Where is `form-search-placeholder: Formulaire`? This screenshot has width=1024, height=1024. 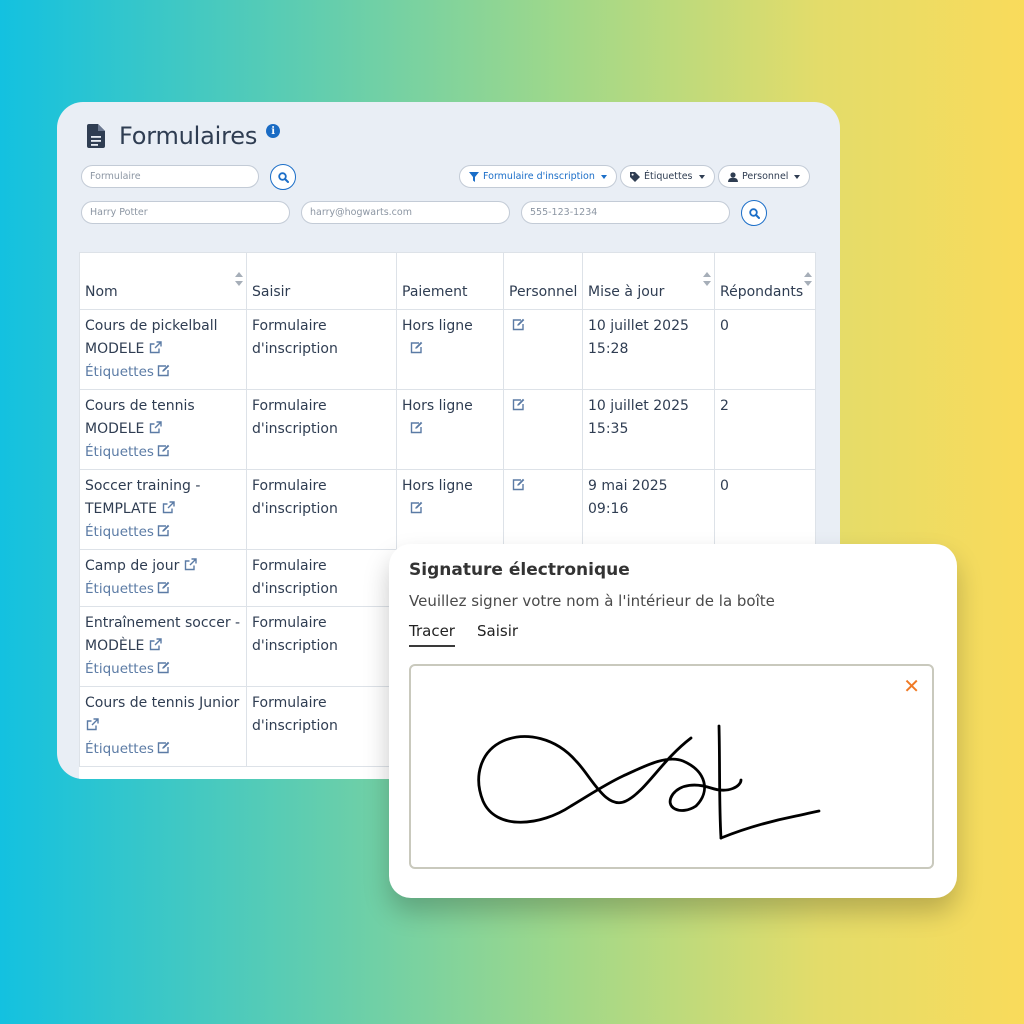
form-search-placeholder: Formulaire is located at coordinates (115, 176).